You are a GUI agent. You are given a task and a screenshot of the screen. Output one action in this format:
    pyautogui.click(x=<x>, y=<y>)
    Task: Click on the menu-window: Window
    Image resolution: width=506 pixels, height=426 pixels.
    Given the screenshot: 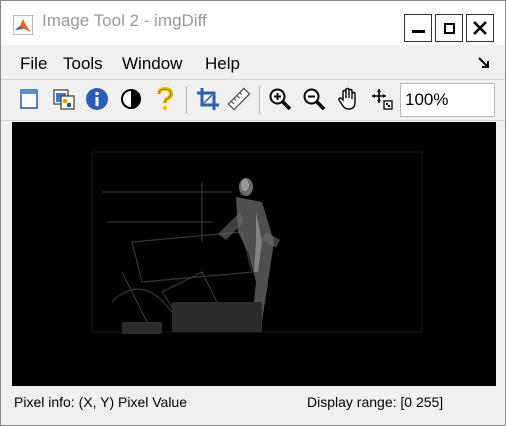 What is the action you would take?
    pyautogui.click(x=152, y=64)
    